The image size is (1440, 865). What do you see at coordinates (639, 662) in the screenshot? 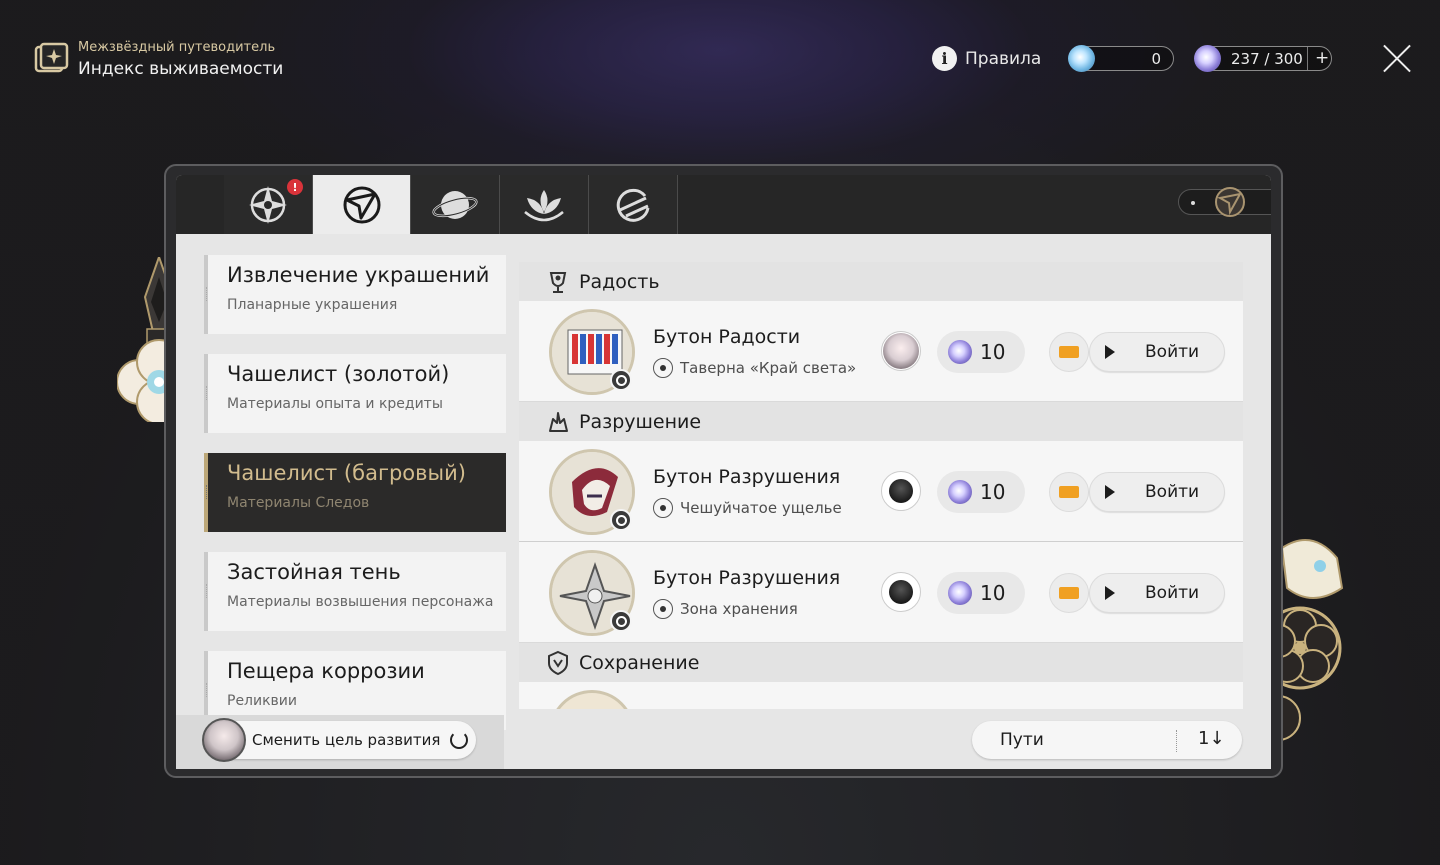
I see `section-title: Сохранение` at bounding box center [639, 662].